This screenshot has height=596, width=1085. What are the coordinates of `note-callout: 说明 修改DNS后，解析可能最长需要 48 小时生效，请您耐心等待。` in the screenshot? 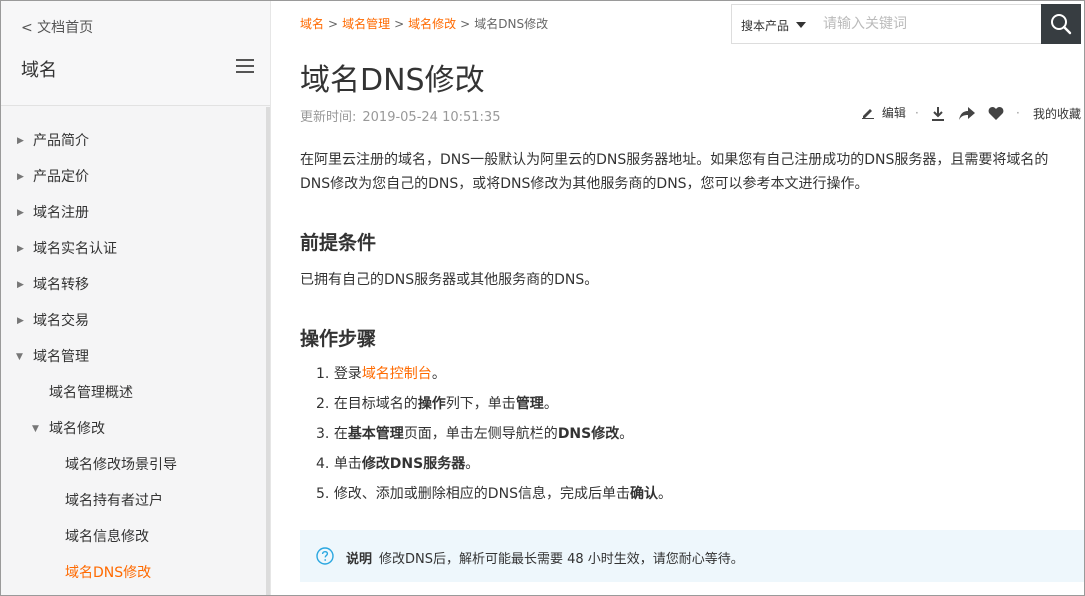 It's located at (692, 556).